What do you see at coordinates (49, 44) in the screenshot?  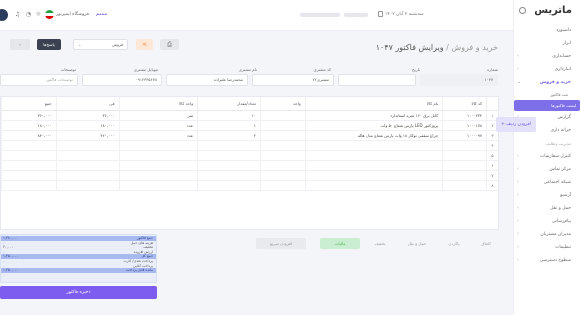 I see `submit-button: پاسخ‌ها` at bounding box center [49, 44].